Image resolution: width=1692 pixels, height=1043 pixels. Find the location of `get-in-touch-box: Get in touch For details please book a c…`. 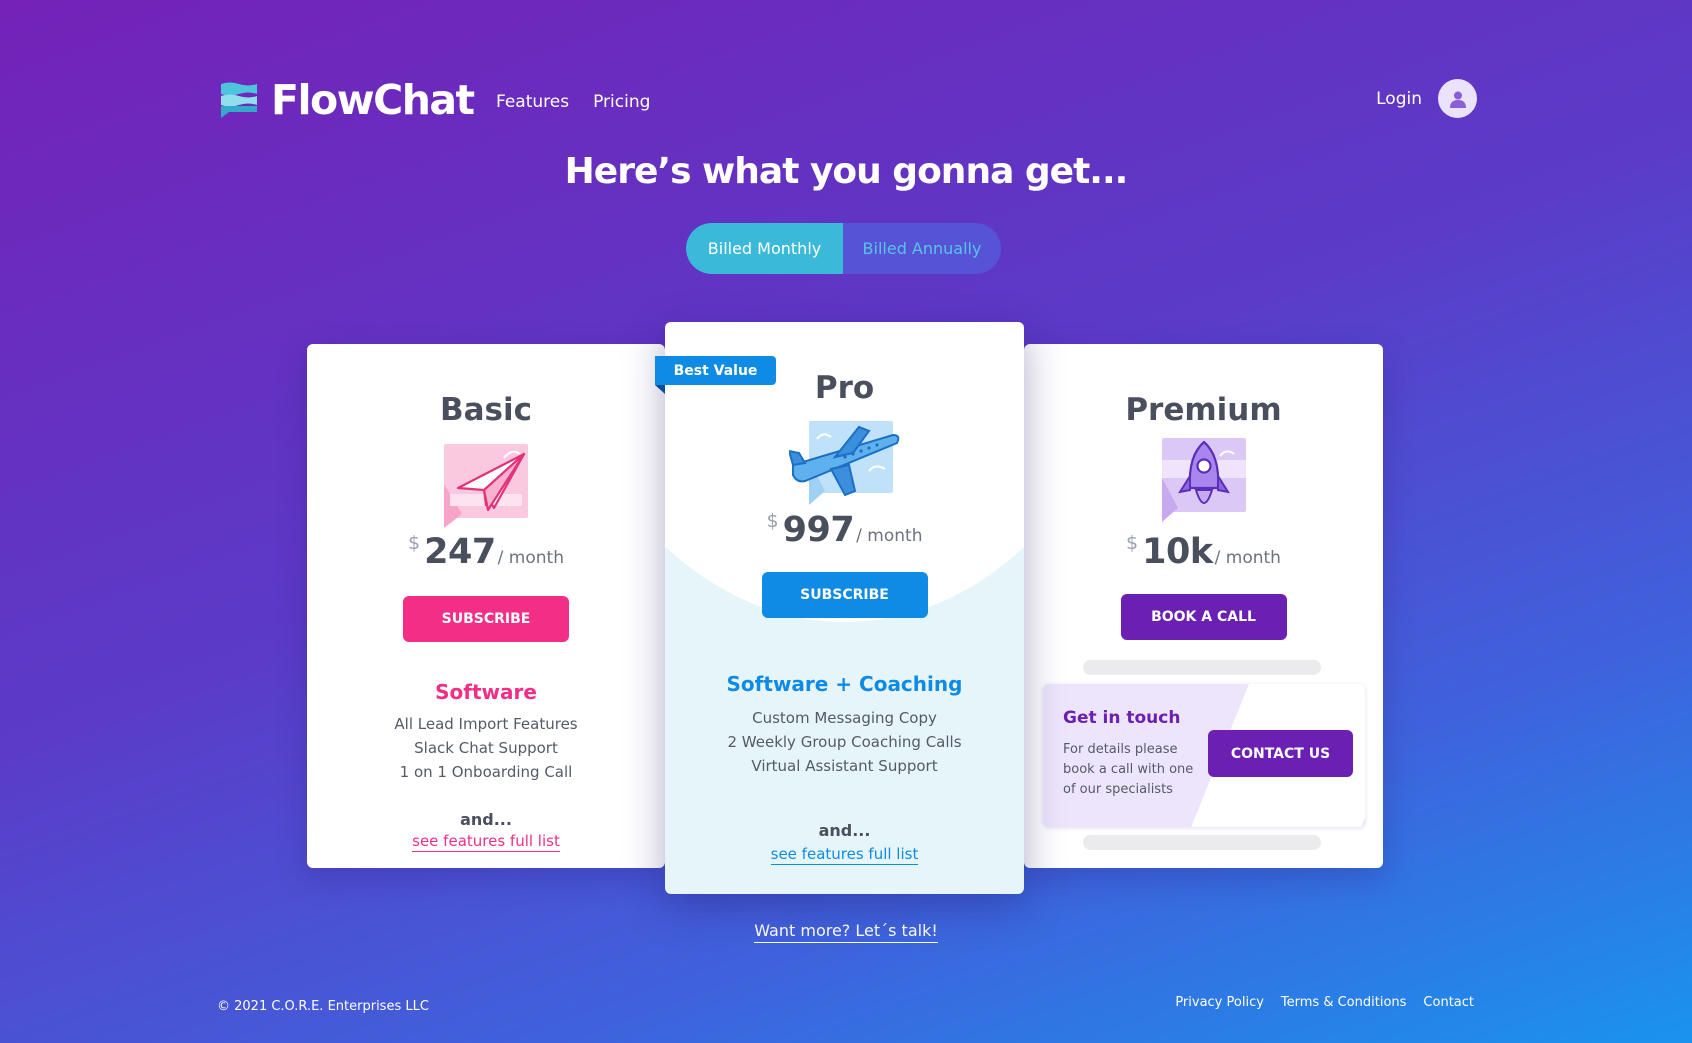

get-in-touch-box: Get in touch For details please book a c… is located at coordinates (1204, 755).